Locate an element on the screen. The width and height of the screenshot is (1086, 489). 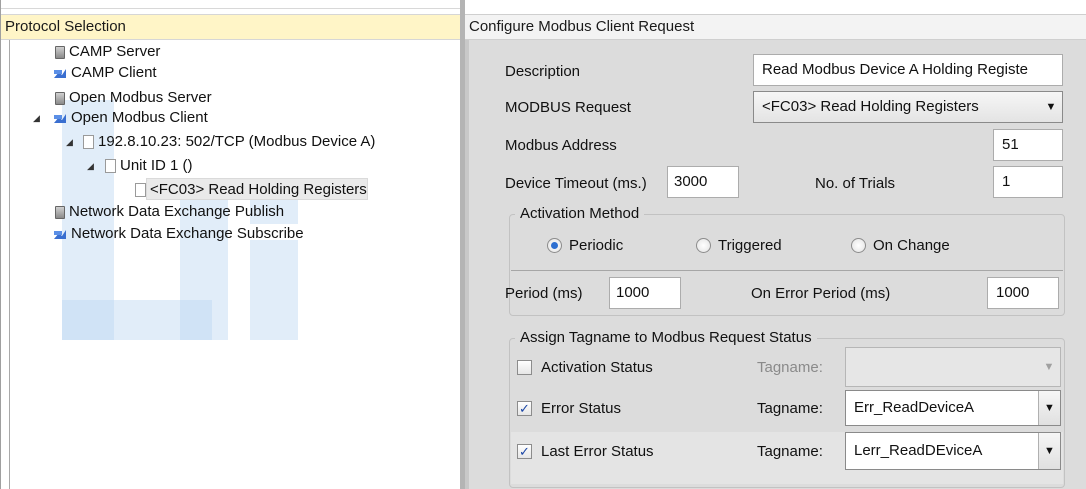
periodic-label: Periodic is located at coordinates (596, 246).